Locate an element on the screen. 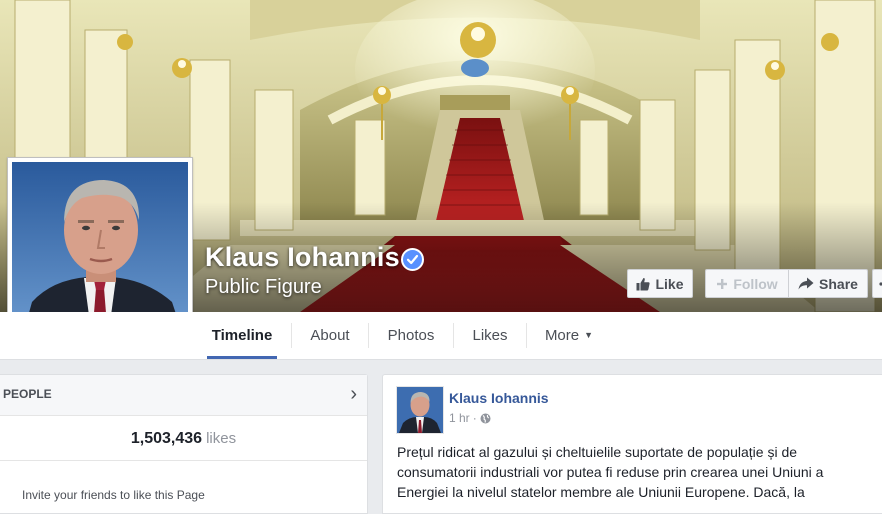 Image resolution: width=882 pixels, height=514 pixels. share-arrow-icon is located at coordinates (806, 283).